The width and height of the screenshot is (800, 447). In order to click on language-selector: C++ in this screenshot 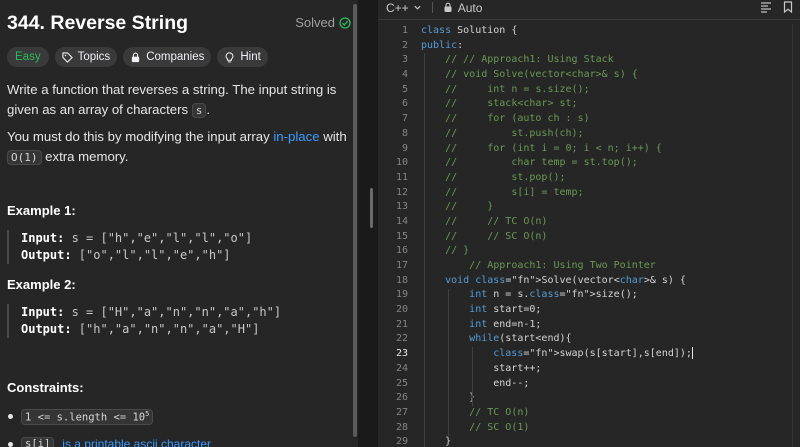, I will do `click(404, 8)`.